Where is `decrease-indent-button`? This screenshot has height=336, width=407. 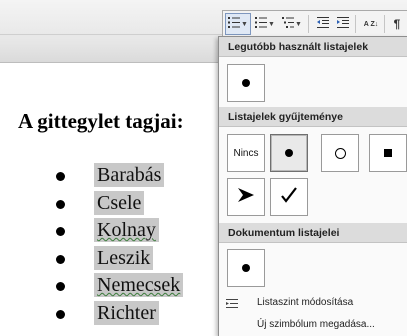 decrease-indent-button is located at coordinates (323, 24).